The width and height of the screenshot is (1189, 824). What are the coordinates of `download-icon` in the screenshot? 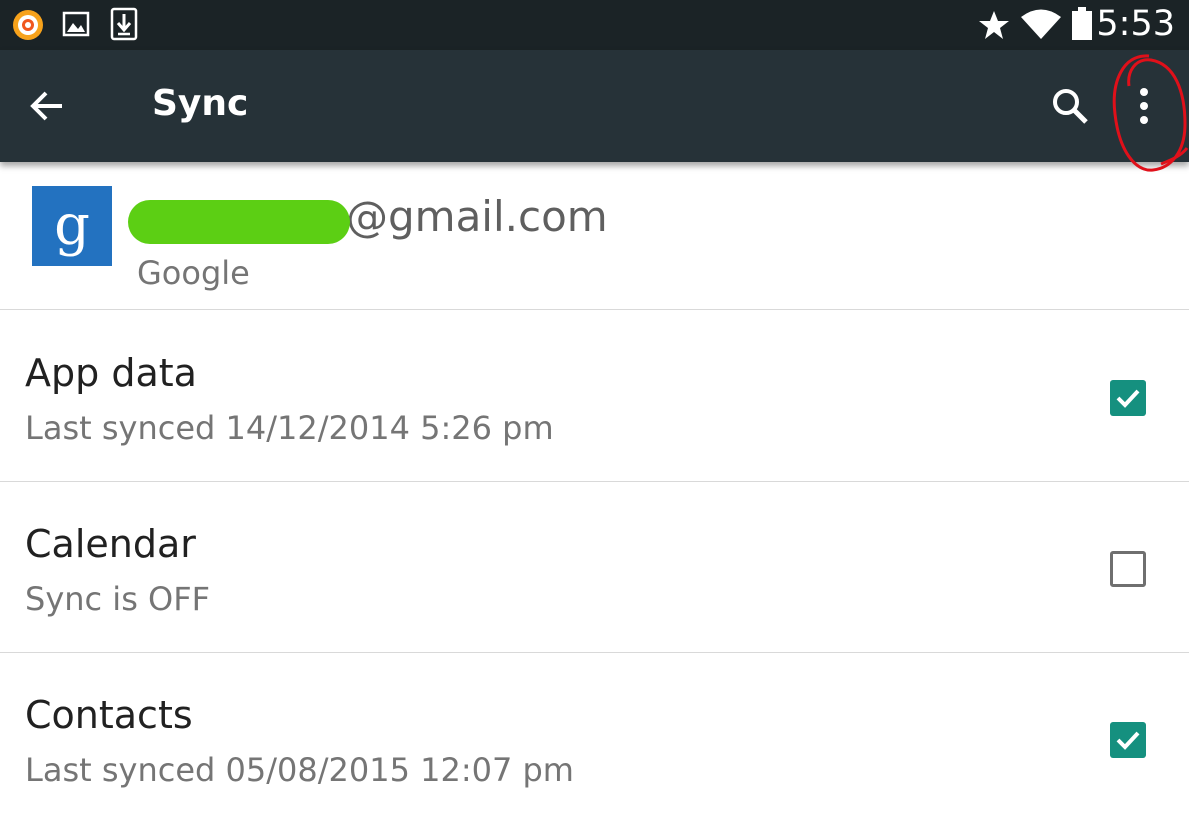 It's located at (124, 26).